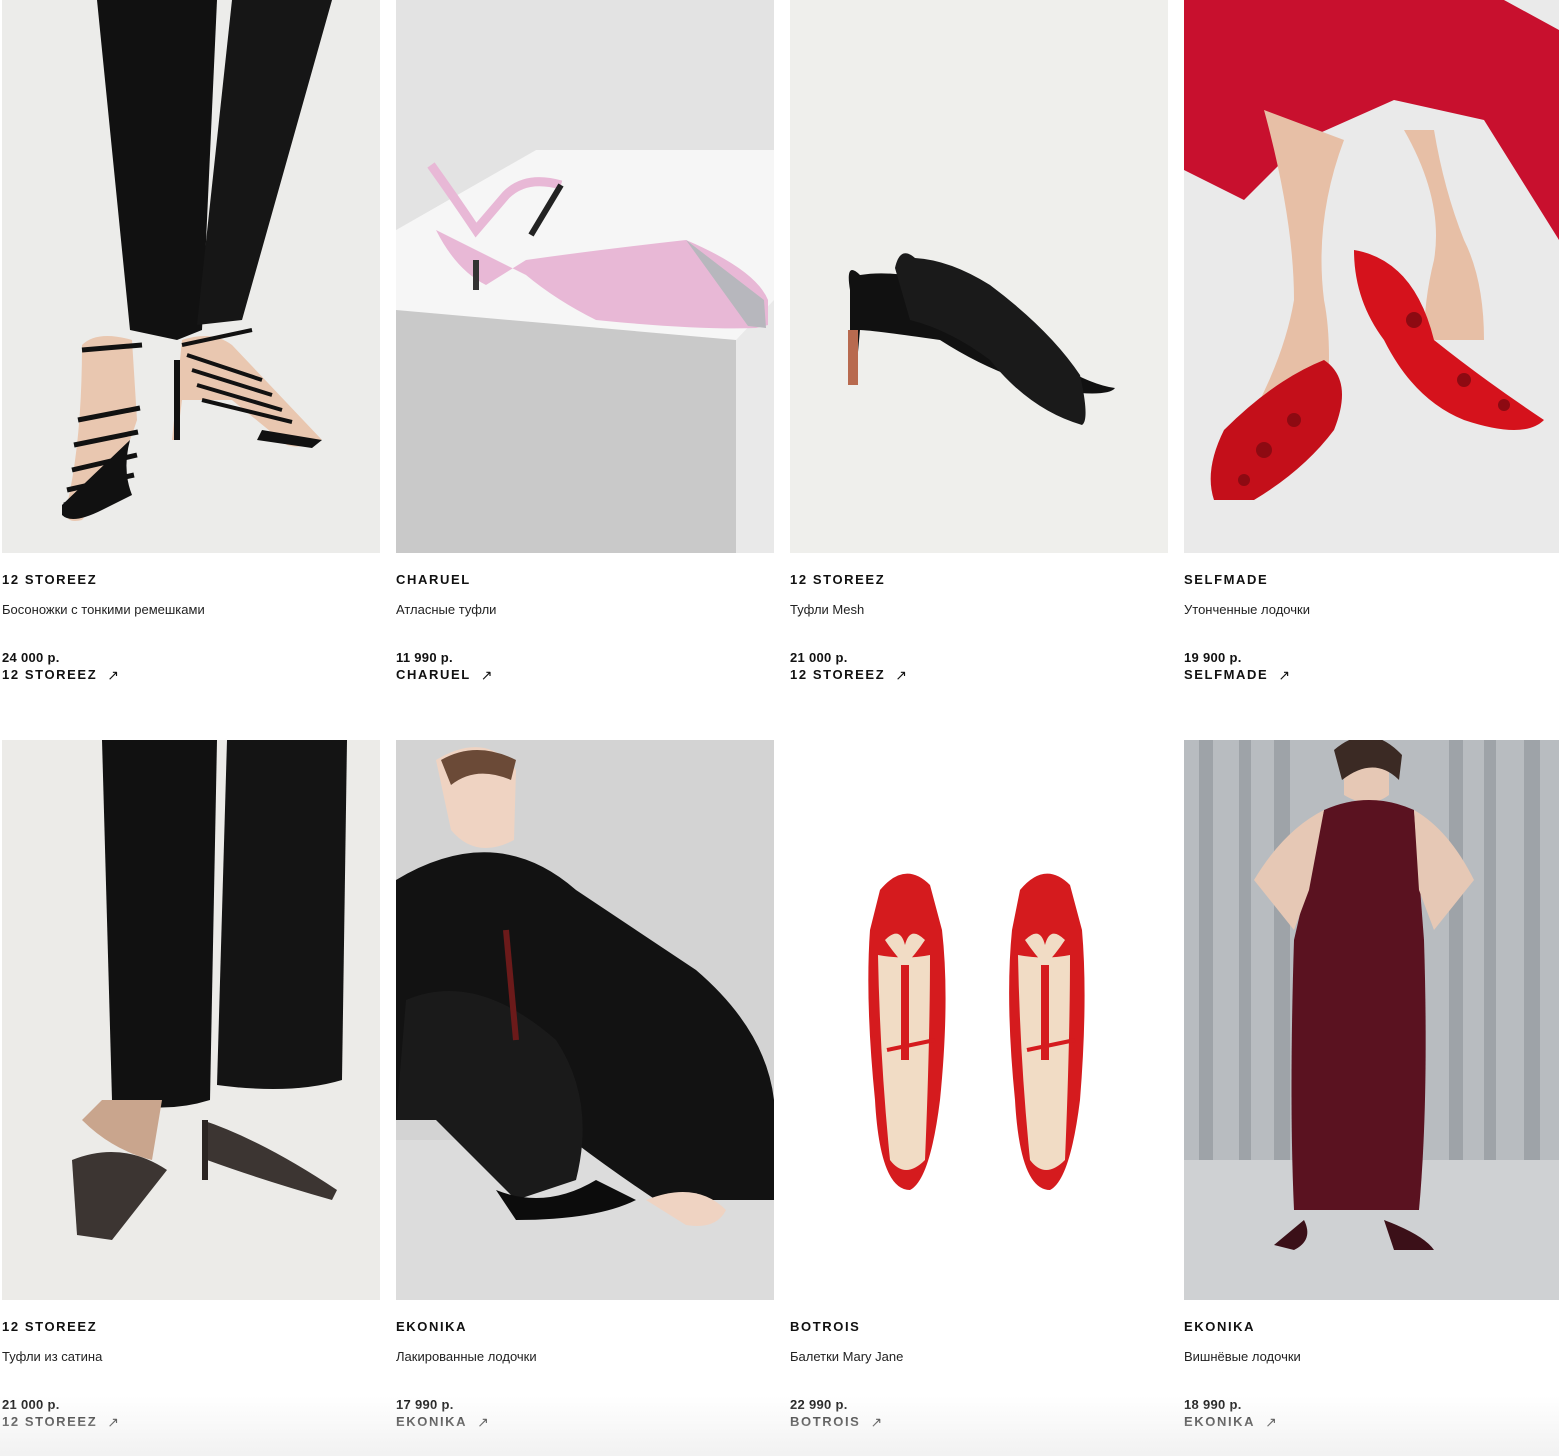 This screenshot has width=1559, height=1456. What do you see at coordinates (31, 657) in the screenshot?
I see `product-price: 24 000 р.` at bounding box center [31, 657].